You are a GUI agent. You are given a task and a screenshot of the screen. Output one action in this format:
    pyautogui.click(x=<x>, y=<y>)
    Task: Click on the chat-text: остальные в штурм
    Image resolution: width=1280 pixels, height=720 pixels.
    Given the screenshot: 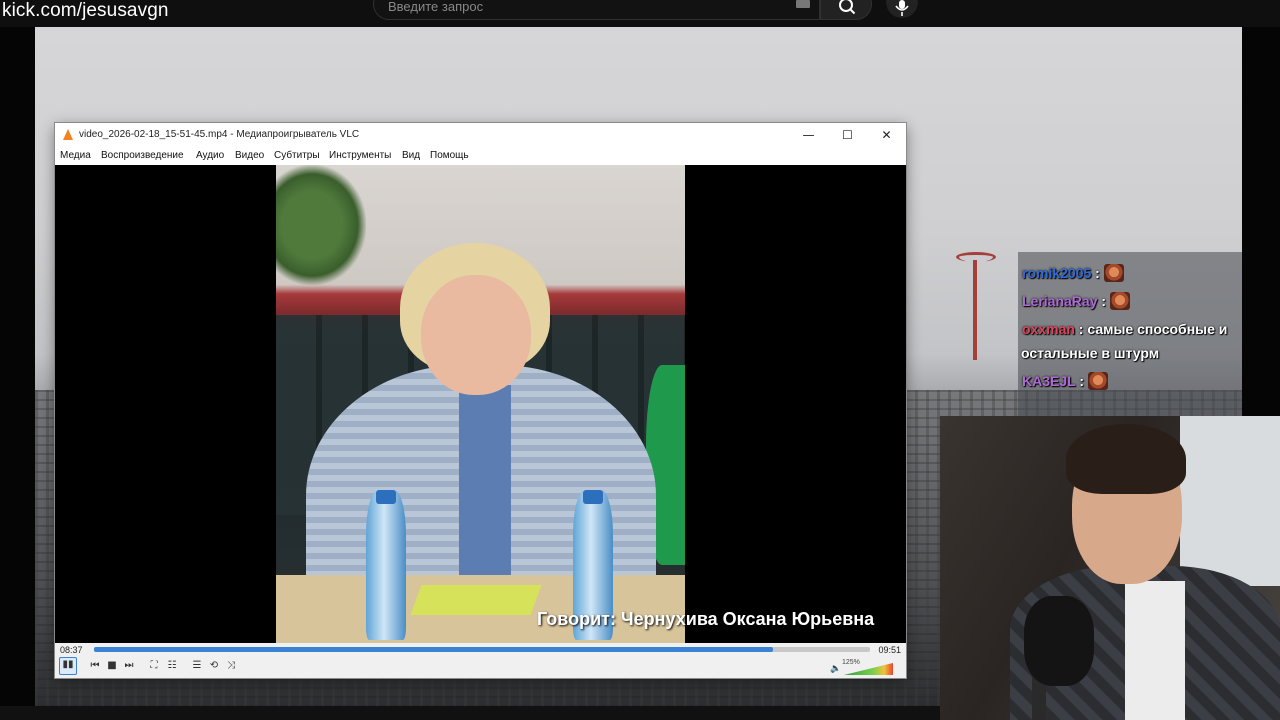 What is the action you would take?
    pyautogui.click(x=1090, y=353)
    